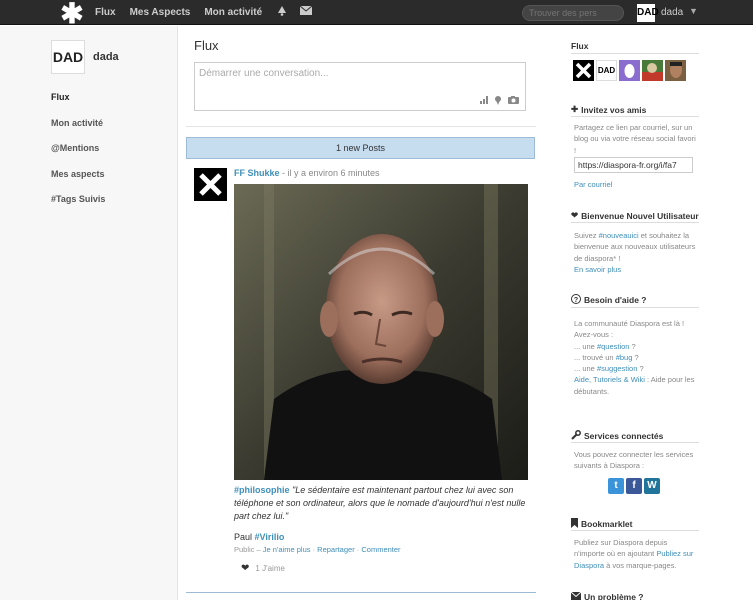  What do you see at coordinates (206, 45) in the screenshot?
I see `page-title: Flux` at bounding box center [206, 45].